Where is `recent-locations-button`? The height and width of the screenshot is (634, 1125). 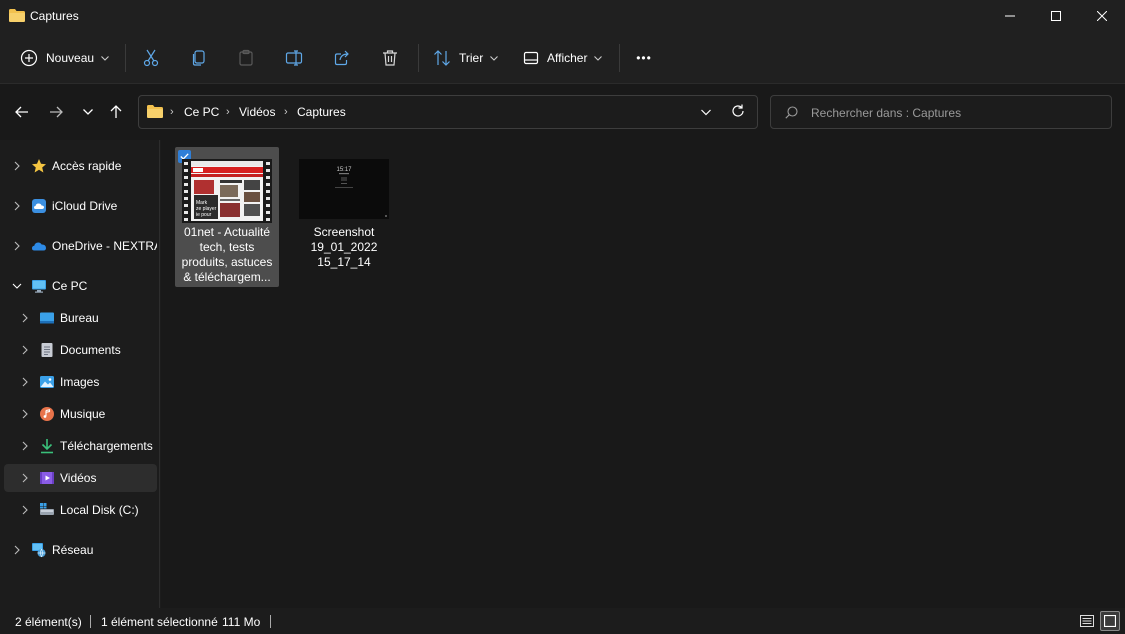
recent-locations-button is located at coordinates (88, 112).